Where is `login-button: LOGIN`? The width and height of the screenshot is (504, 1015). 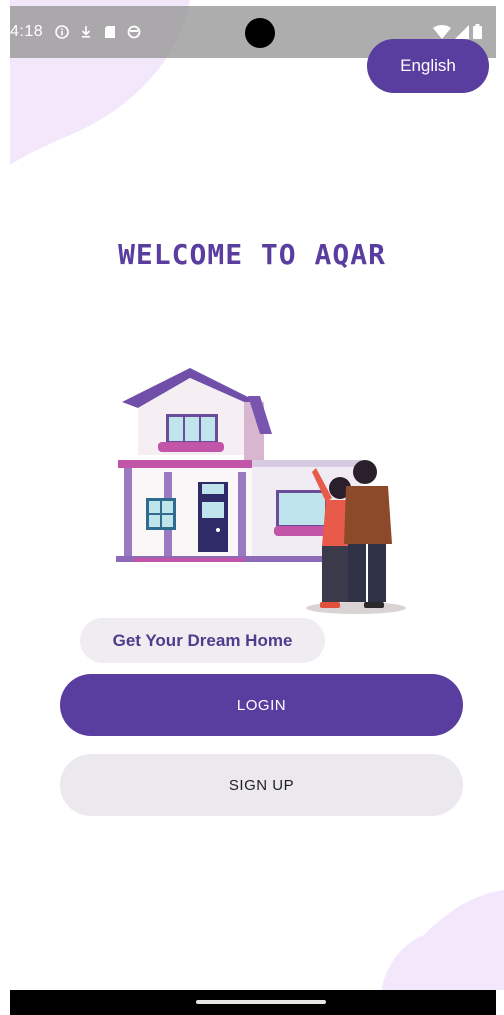 login-button: LOGIN is located at coordinates (261, 705).